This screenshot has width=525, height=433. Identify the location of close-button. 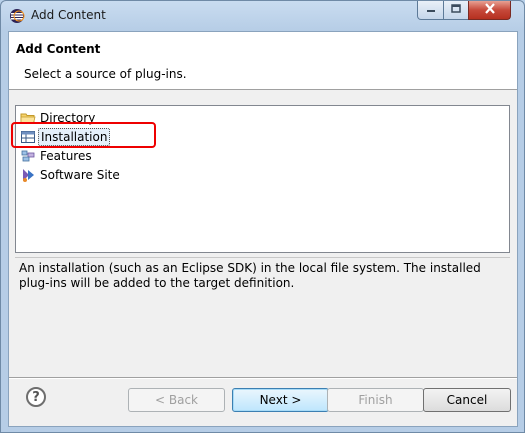
(489, 10).